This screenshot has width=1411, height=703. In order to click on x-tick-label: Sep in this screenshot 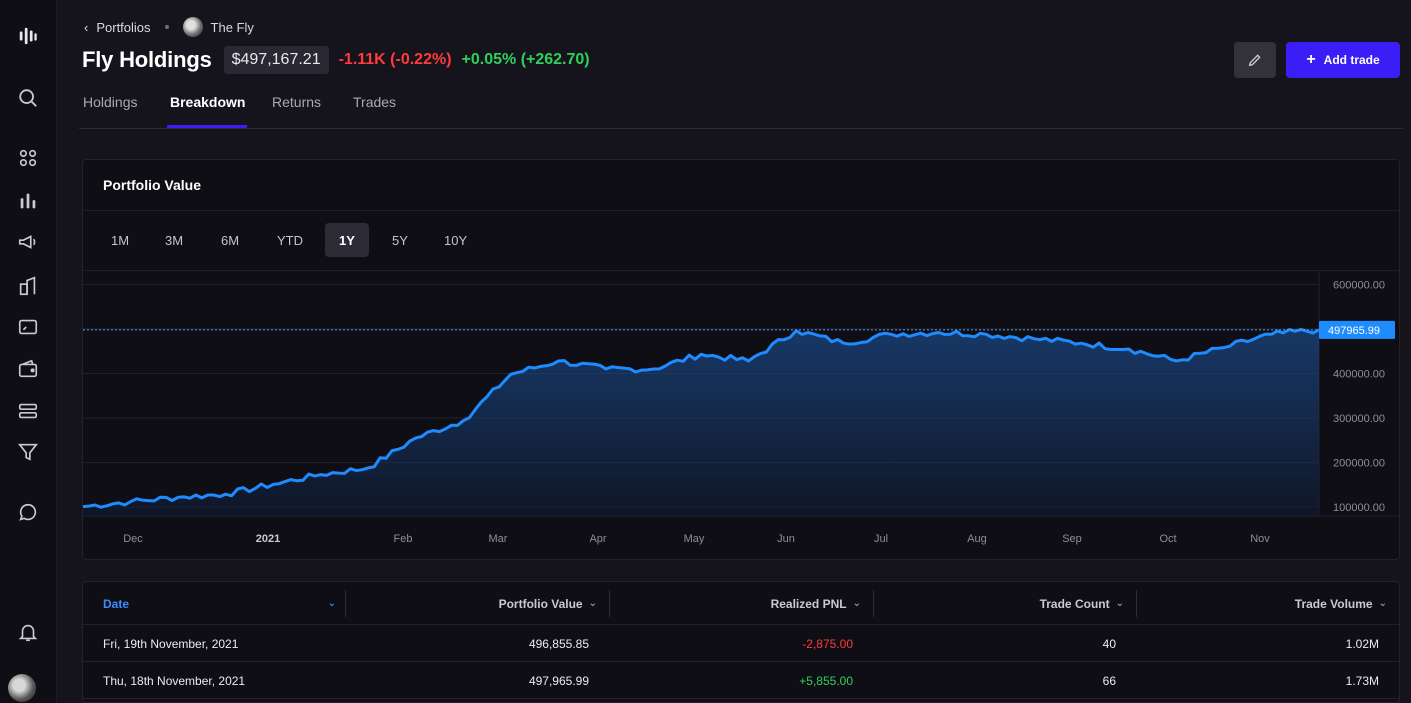, I will do `click(1072, 539)`.